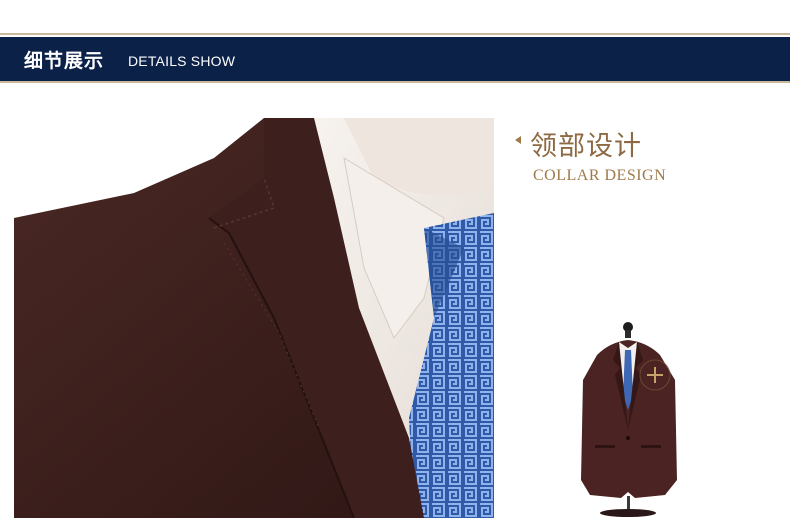 The height and width of the screenshot is (528, 790). What do you see at coordinates (64, 61) in the screenshot?
I see `banner-title-cn: 细节展示` at bounding box center [64, 61].